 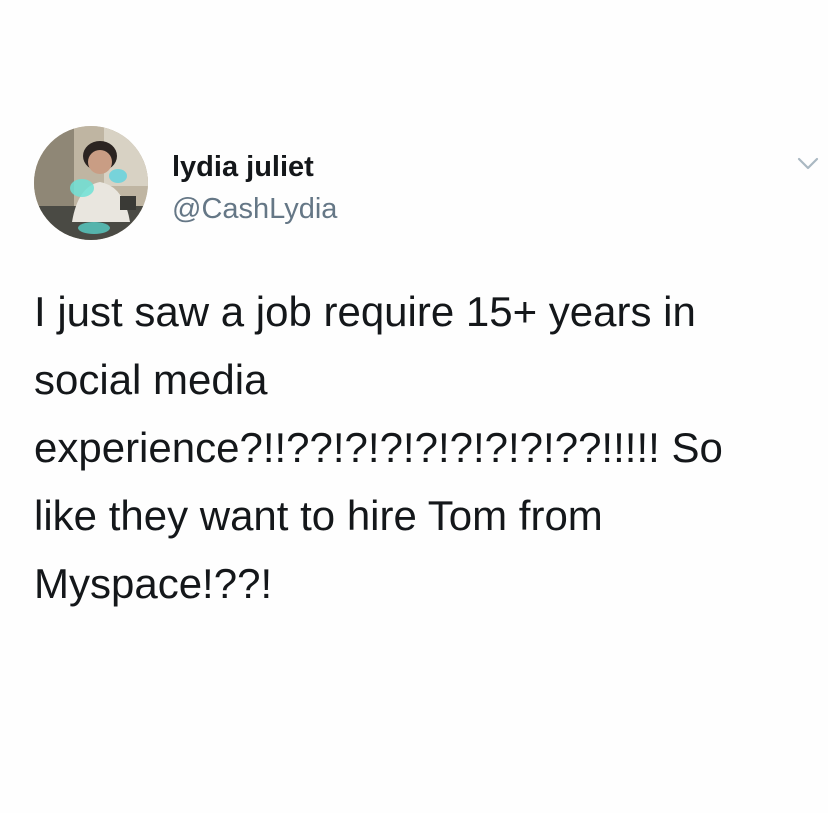 I want to click on author-display-name: lydia juliet, so click(x=243, y=167).